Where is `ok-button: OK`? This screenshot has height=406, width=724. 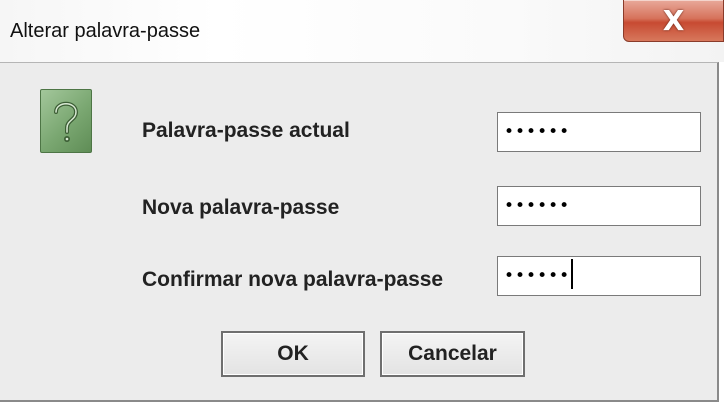 ok-button: OK is located at coordinates (293, 354).